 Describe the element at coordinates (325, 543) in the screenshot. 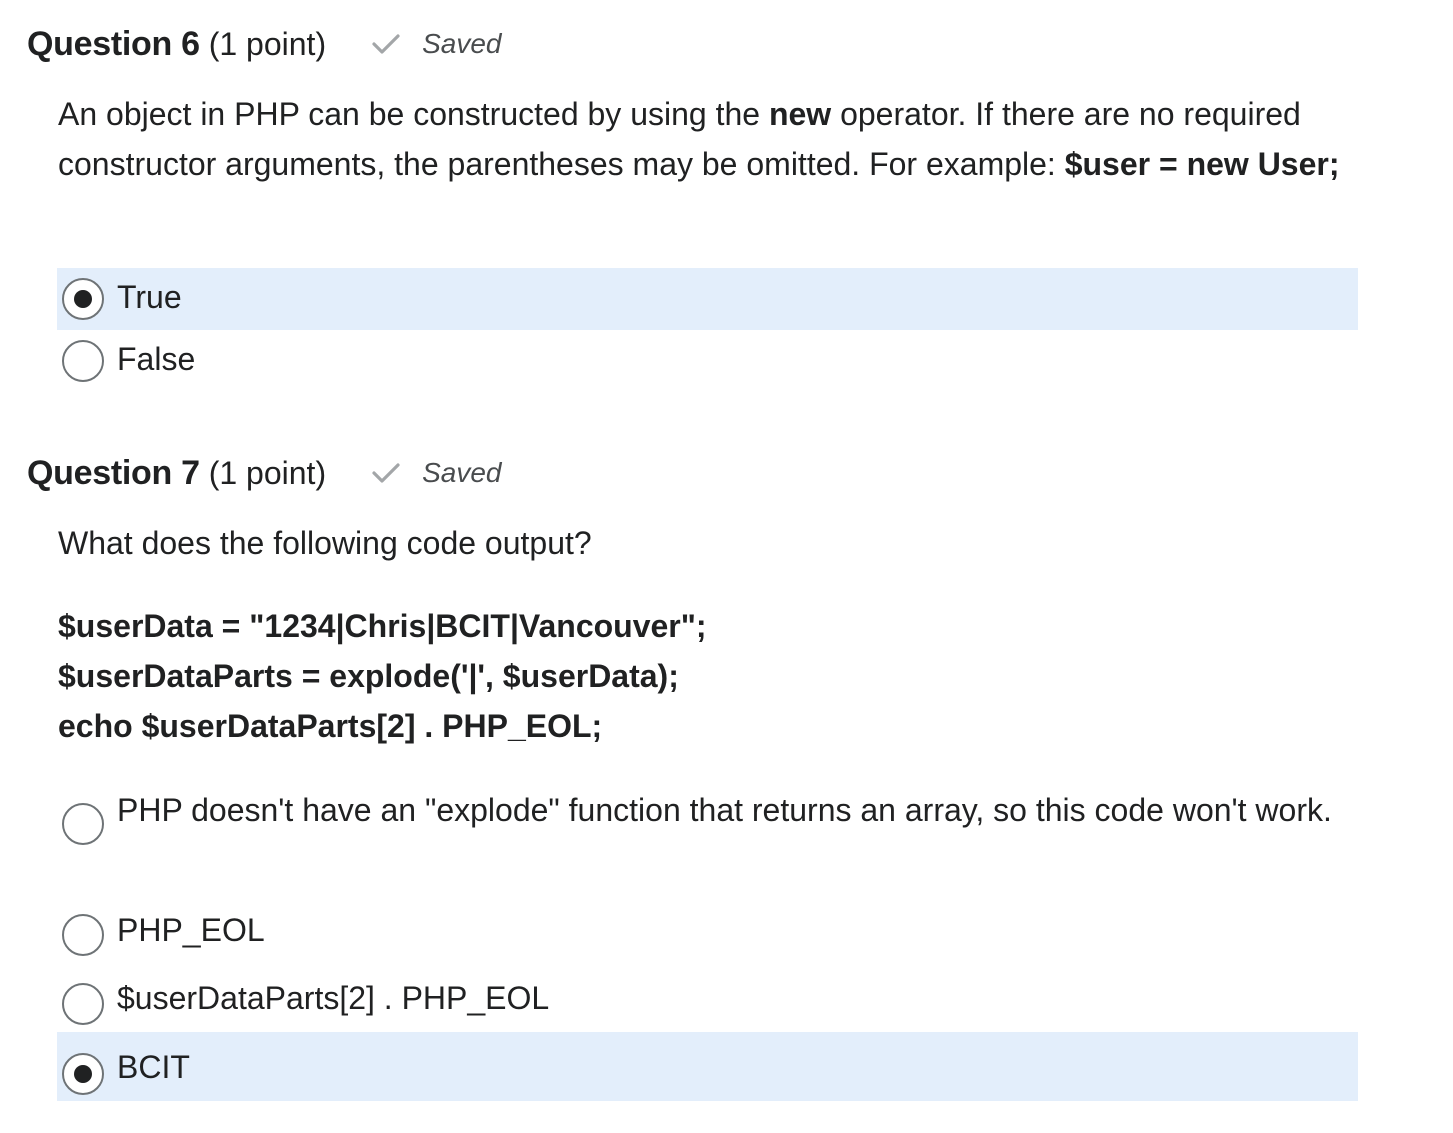

I see `prompt-text: What does the following code output?` at that location.